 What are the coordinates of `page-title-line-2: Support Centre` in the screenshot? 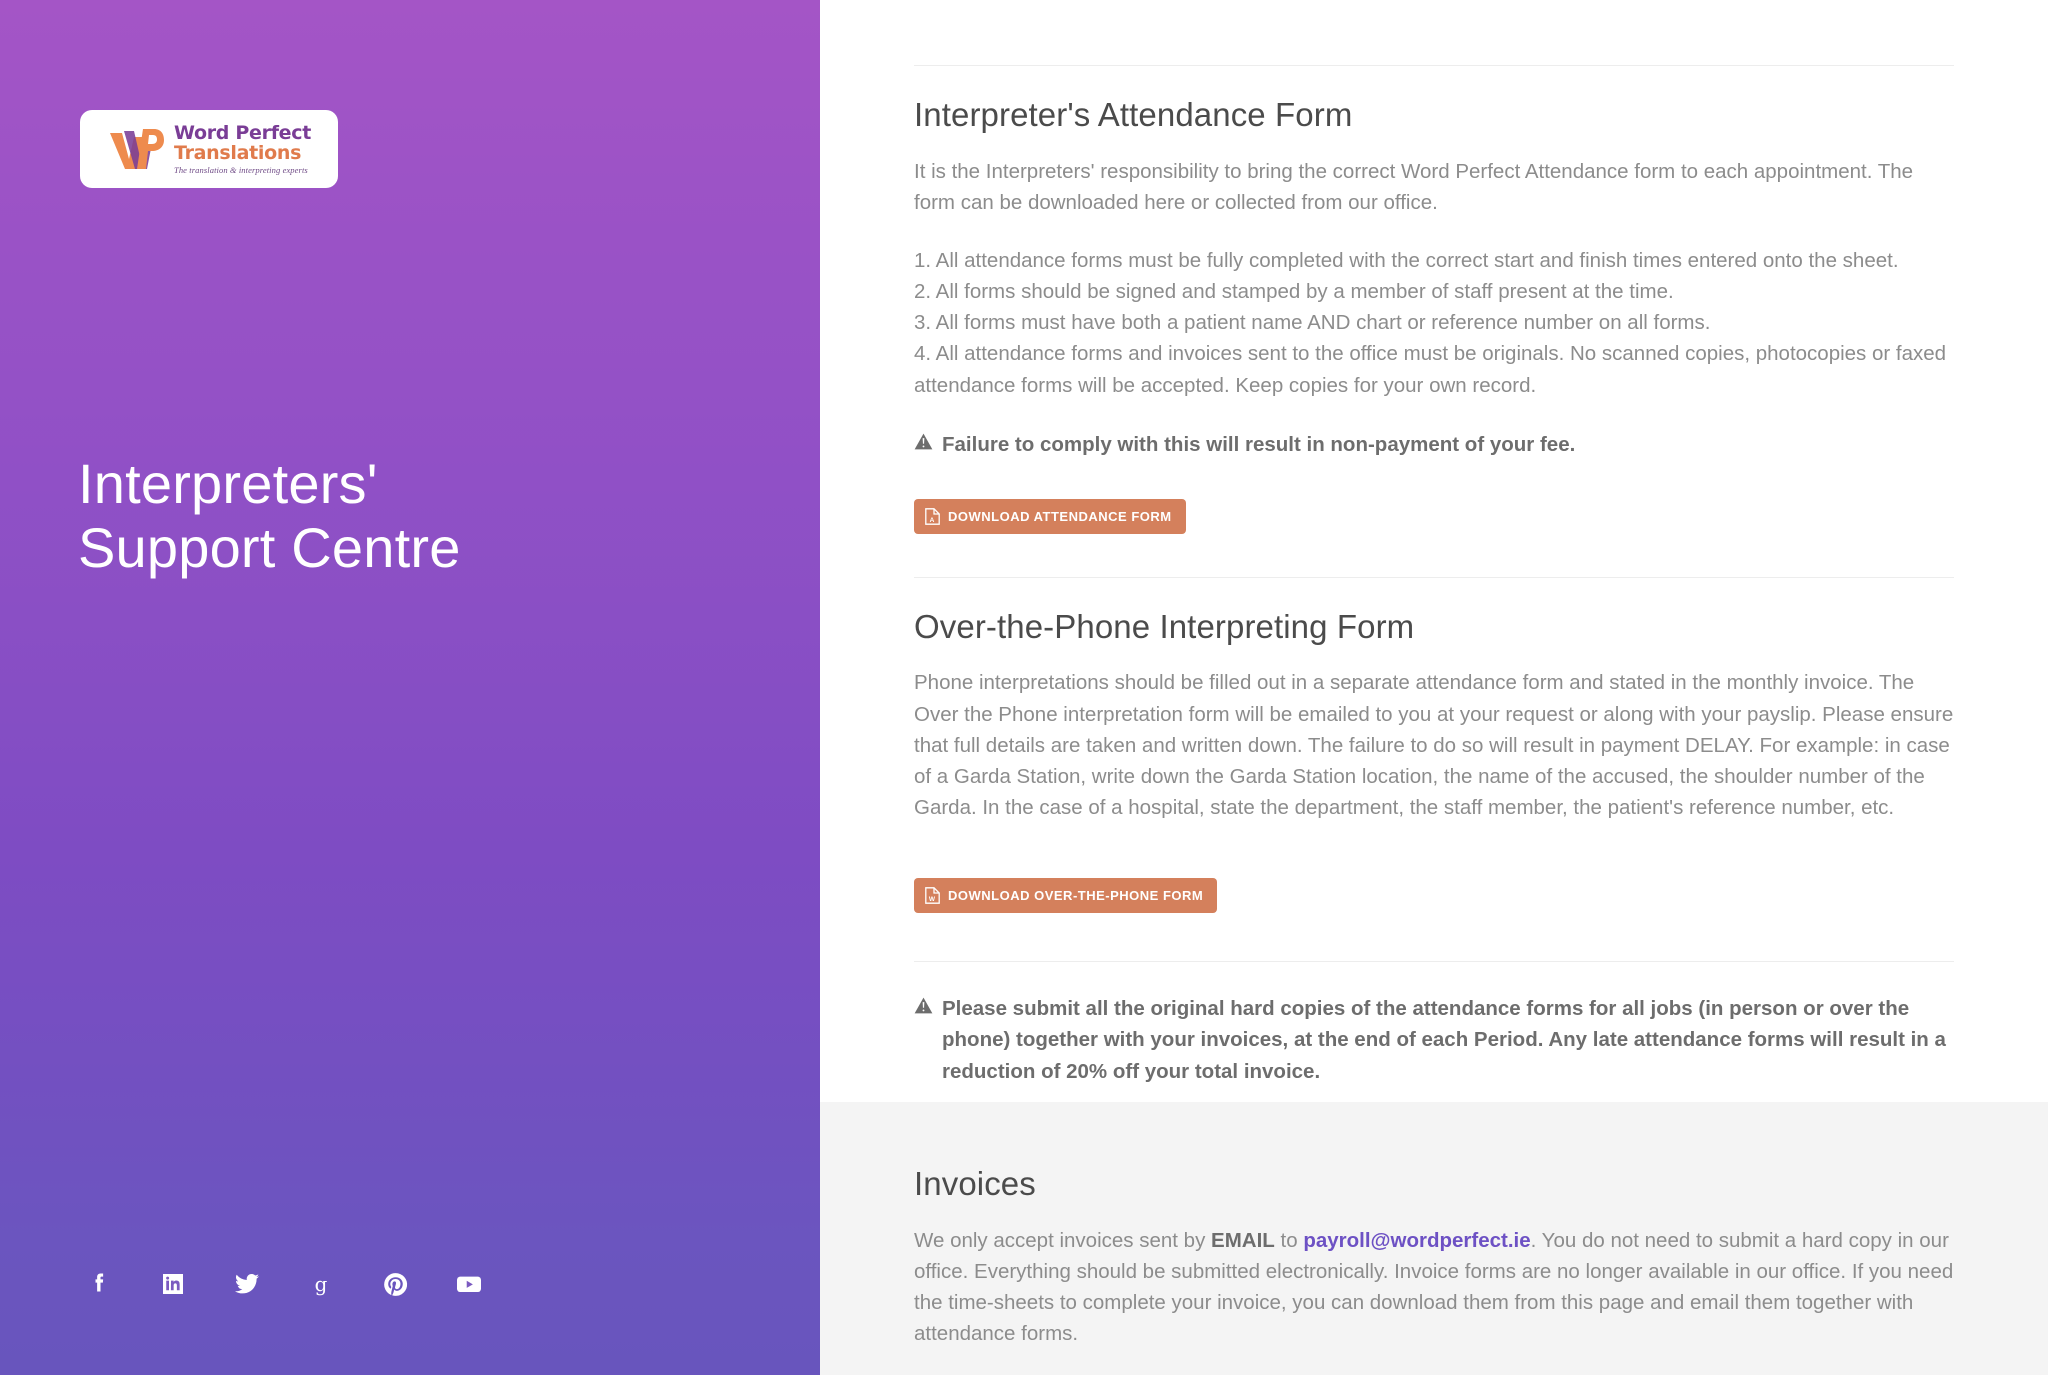 It's located at (269, 547).